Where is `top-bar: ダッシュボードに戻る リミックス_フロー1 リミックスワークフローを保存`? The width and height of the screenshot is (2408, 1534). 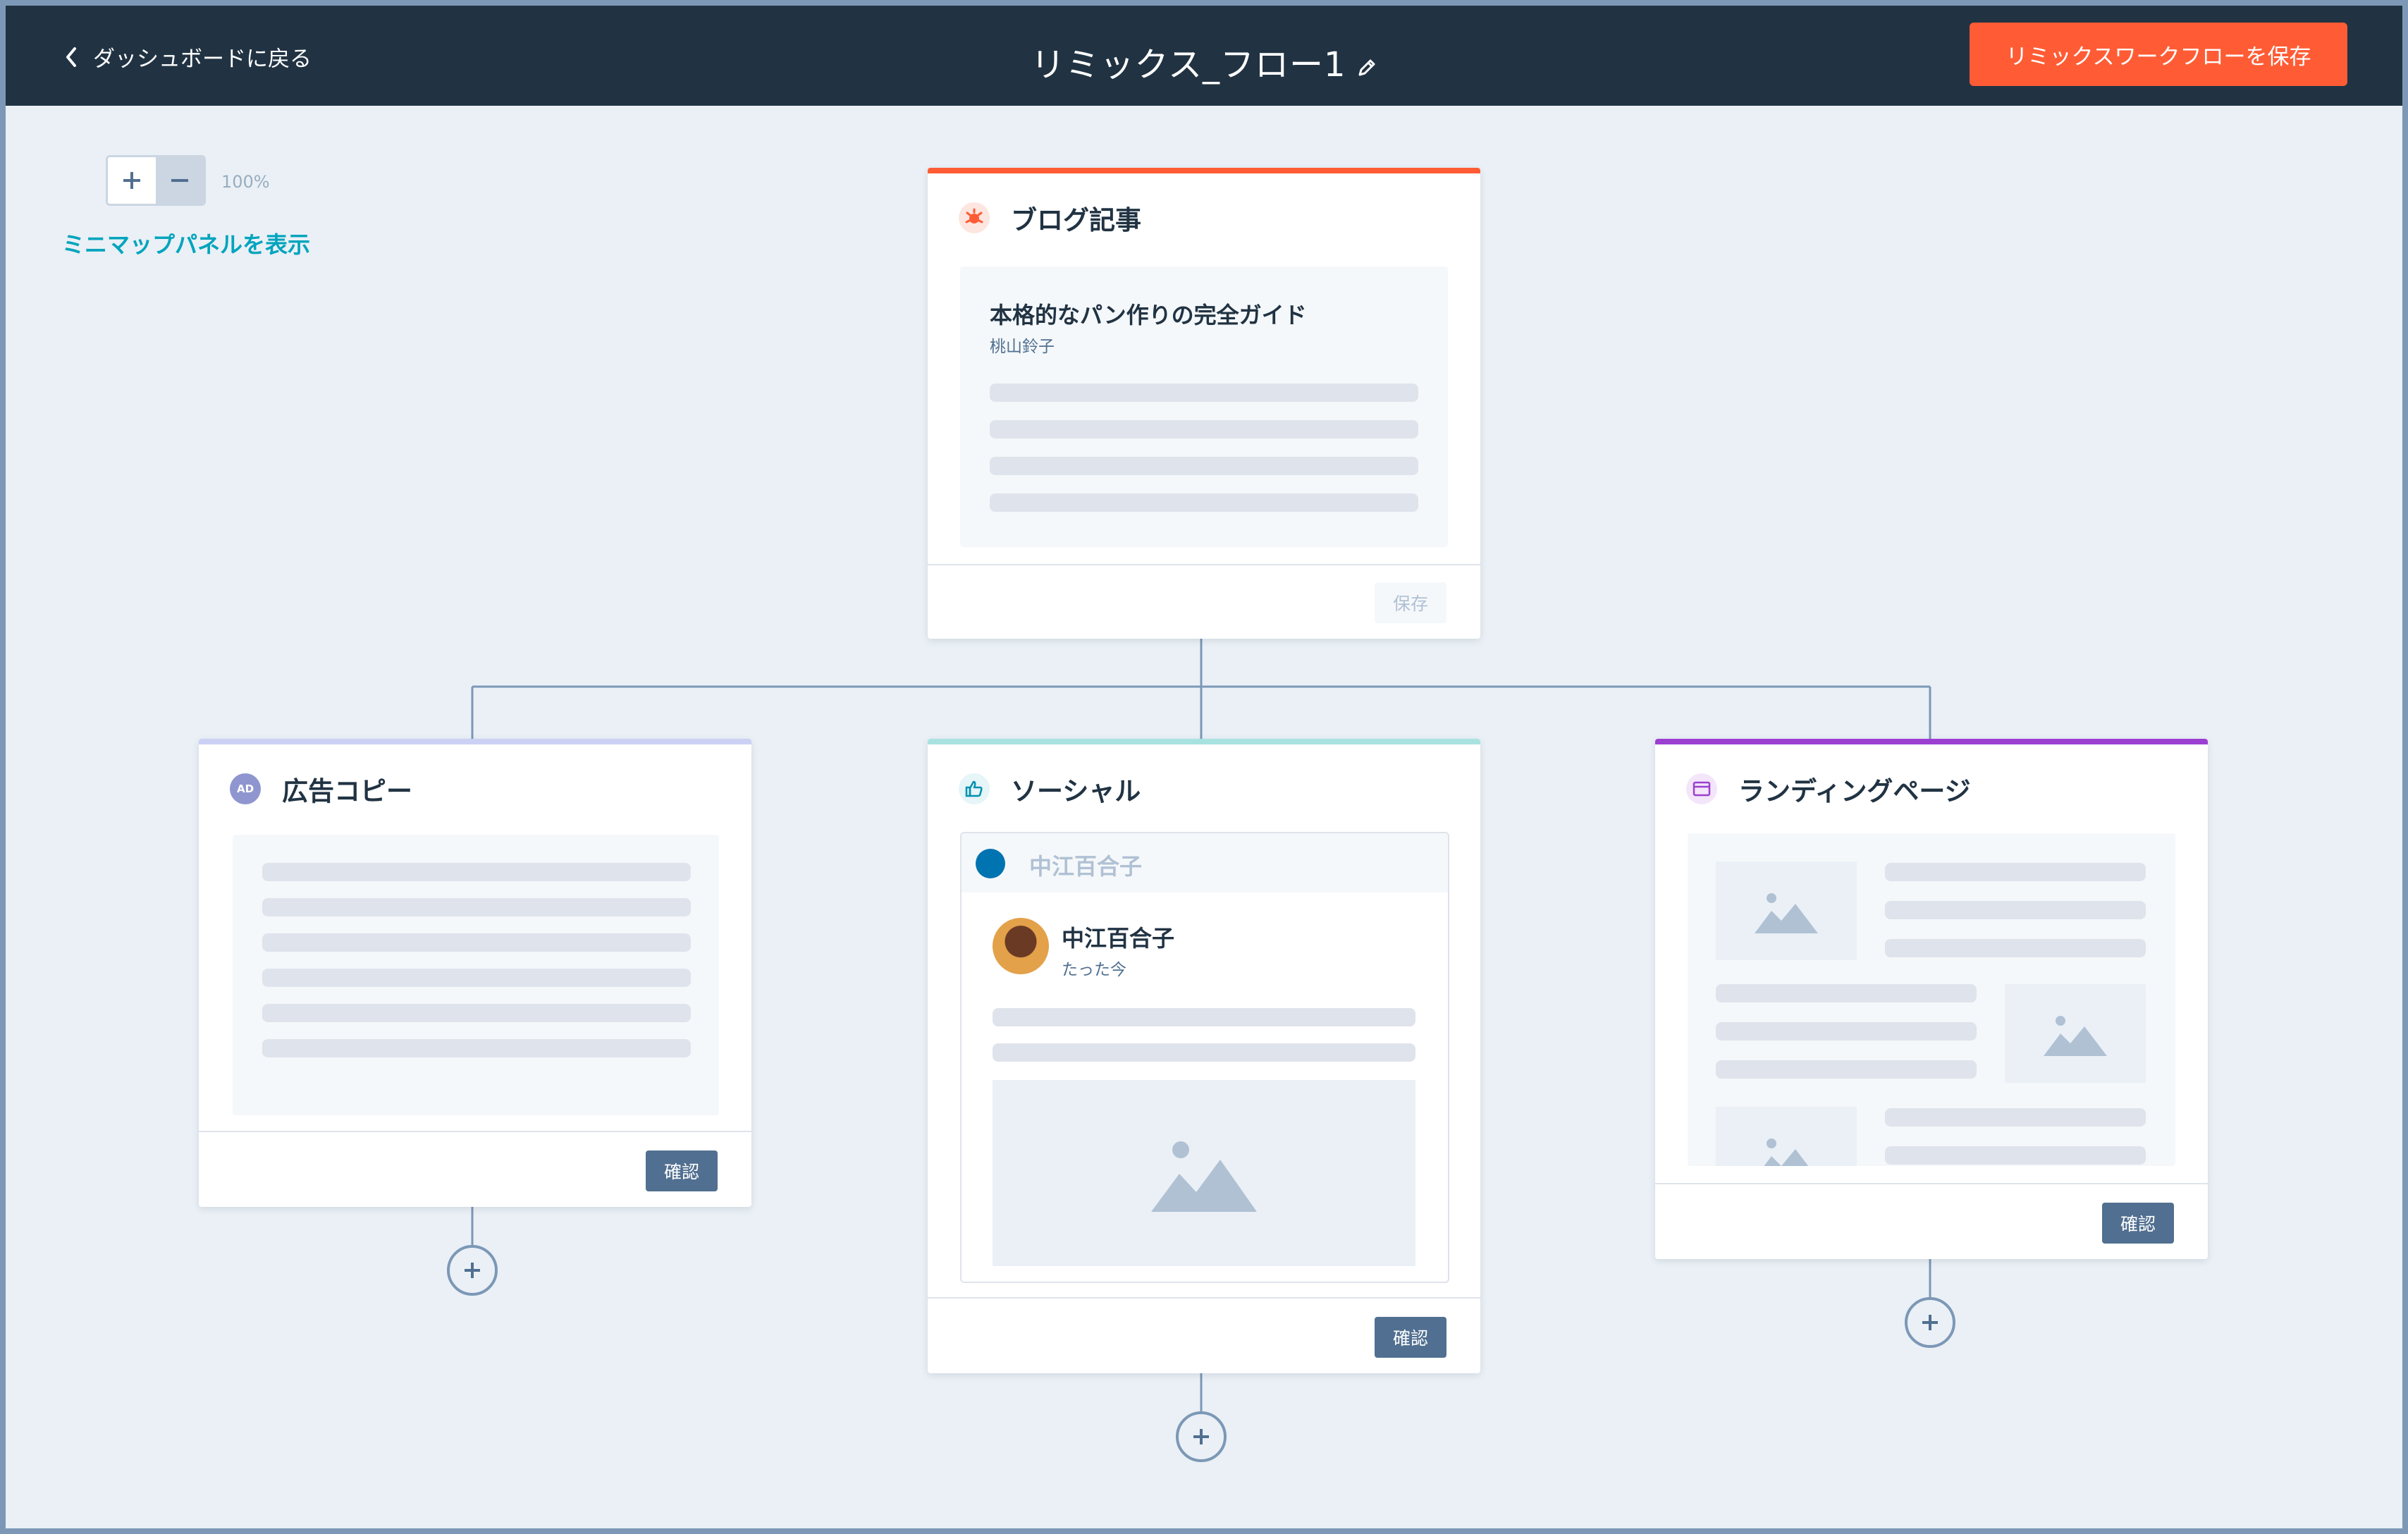 top-bar: ダッシュボードに戻る リミックス_フロー1 リミックスワークフローを保存 is located at coordinates (1204, 56).